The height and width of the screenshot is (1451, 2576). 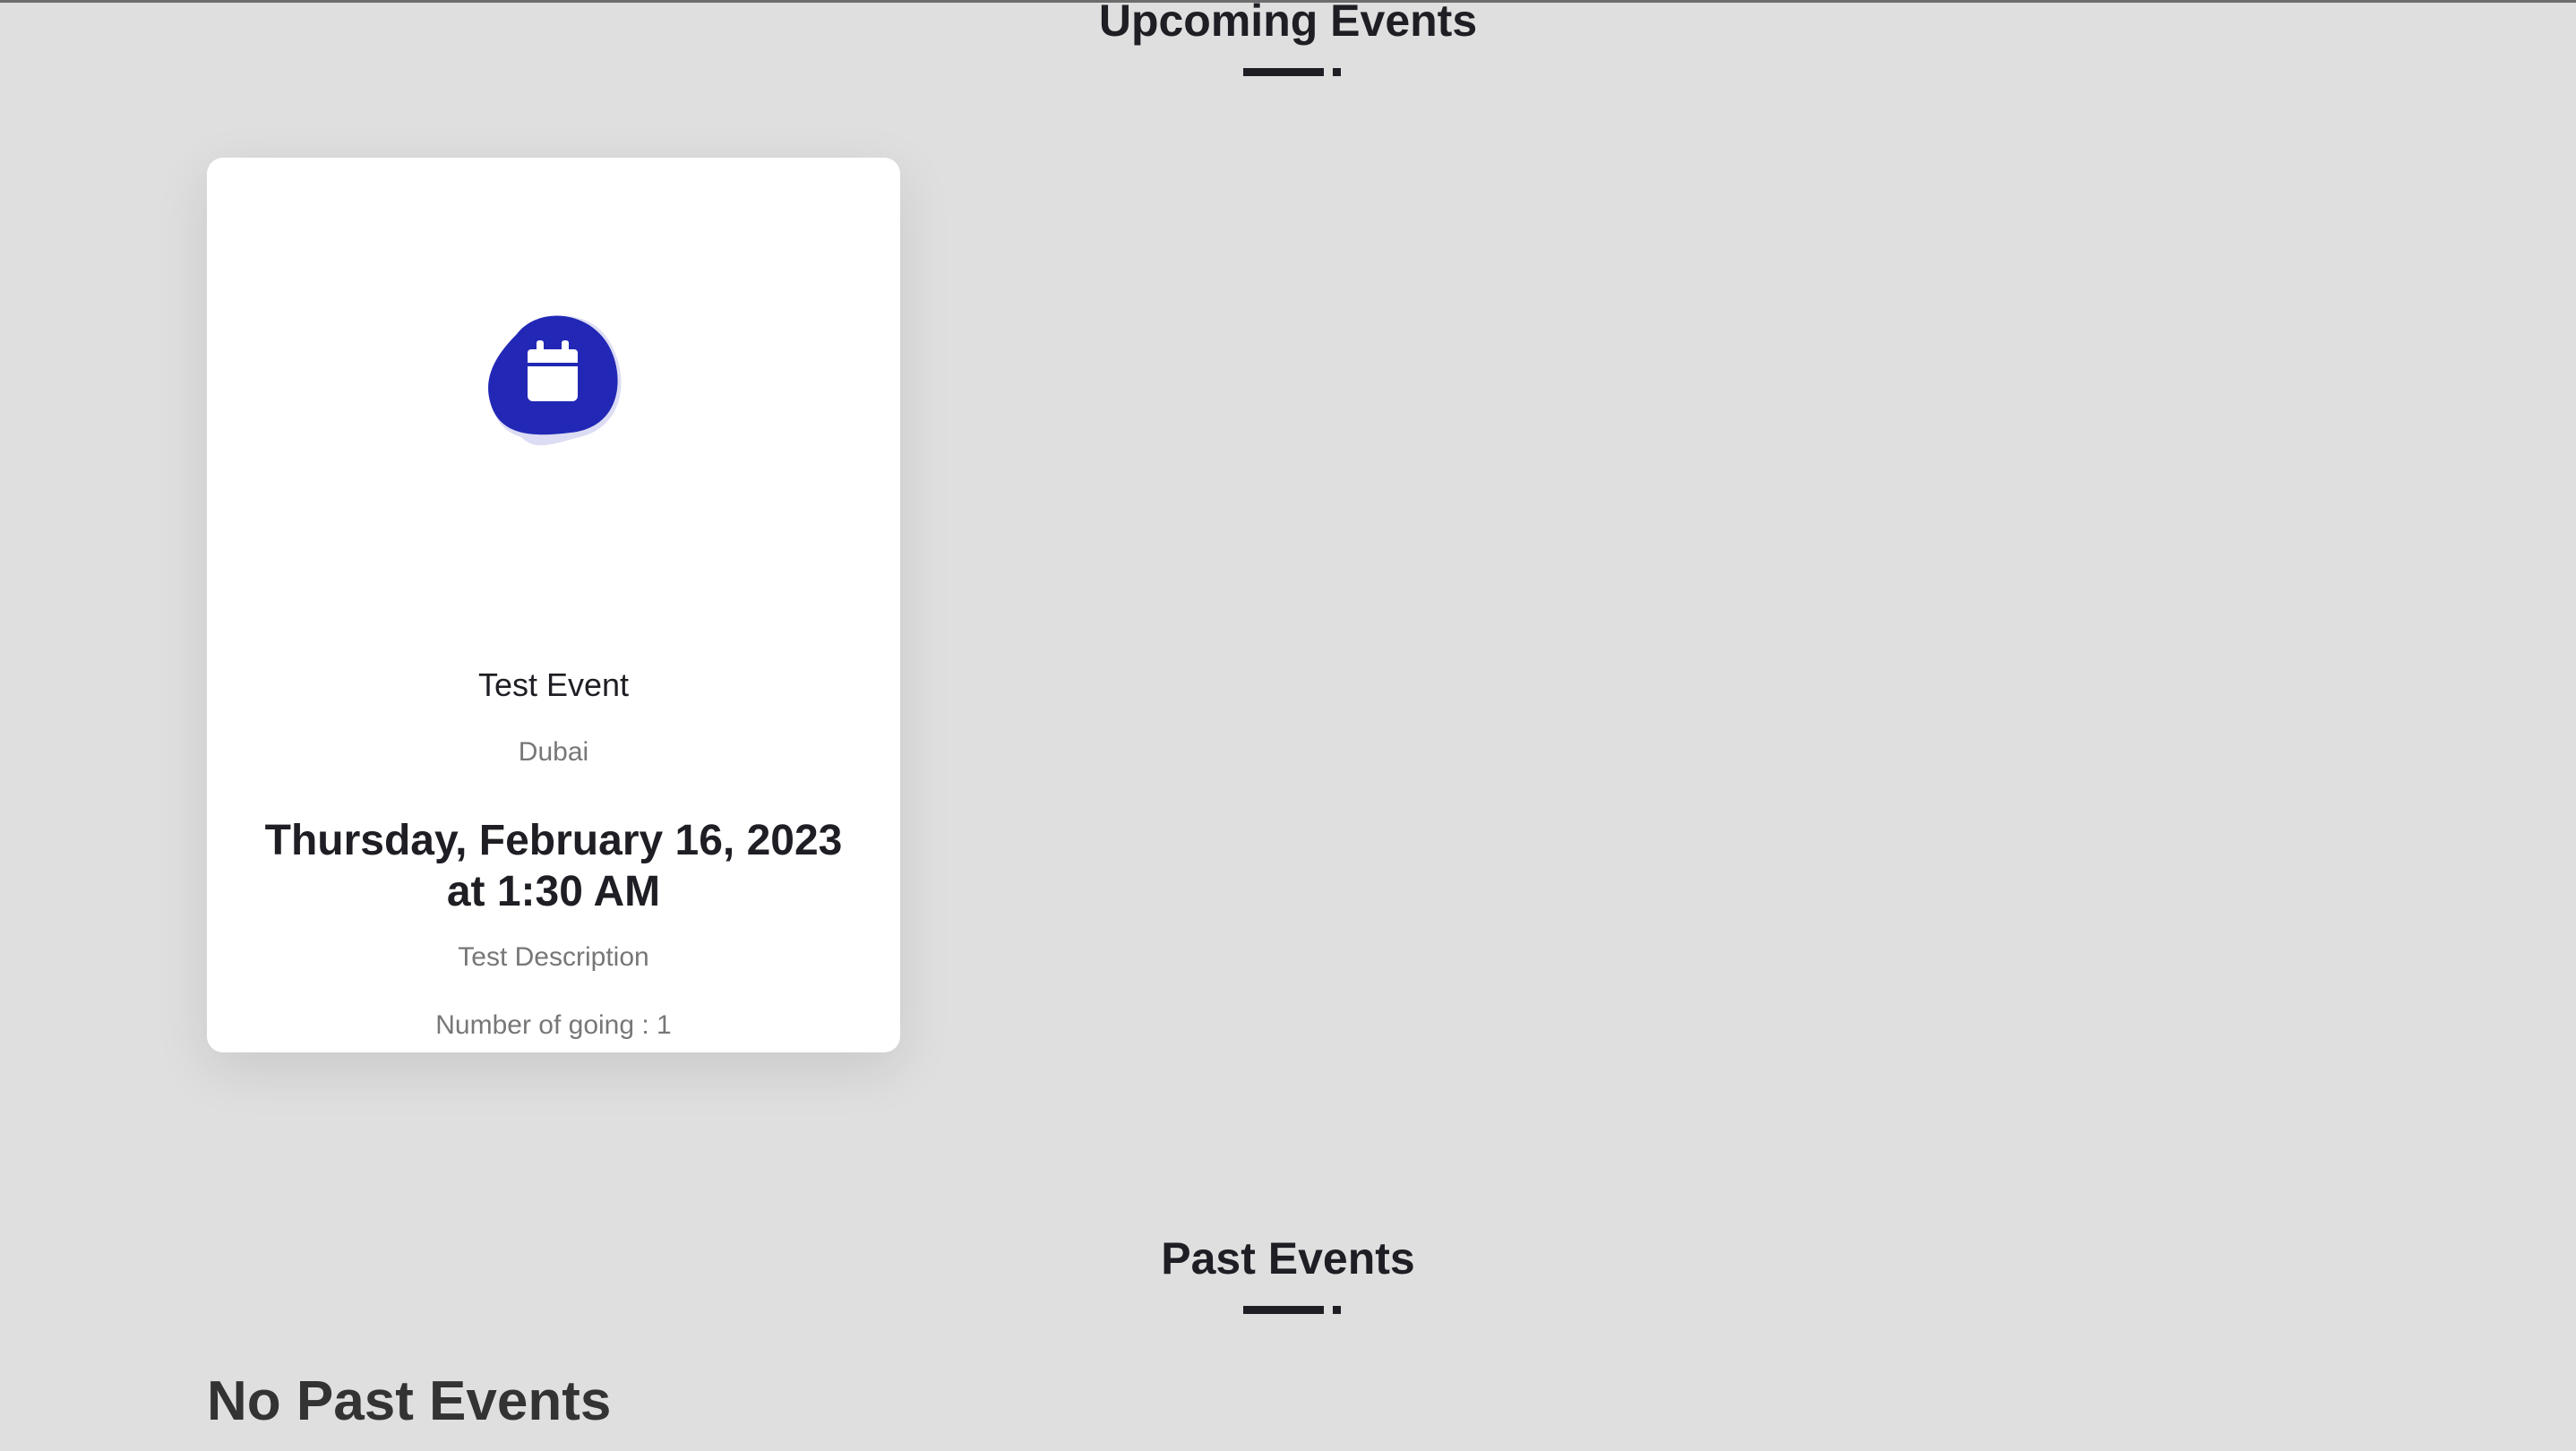 What do you see at coordinates (409, 1401) in the screenshot?
I see `no-past-events-message: No Past Events` at bounding box center [409, 1401].